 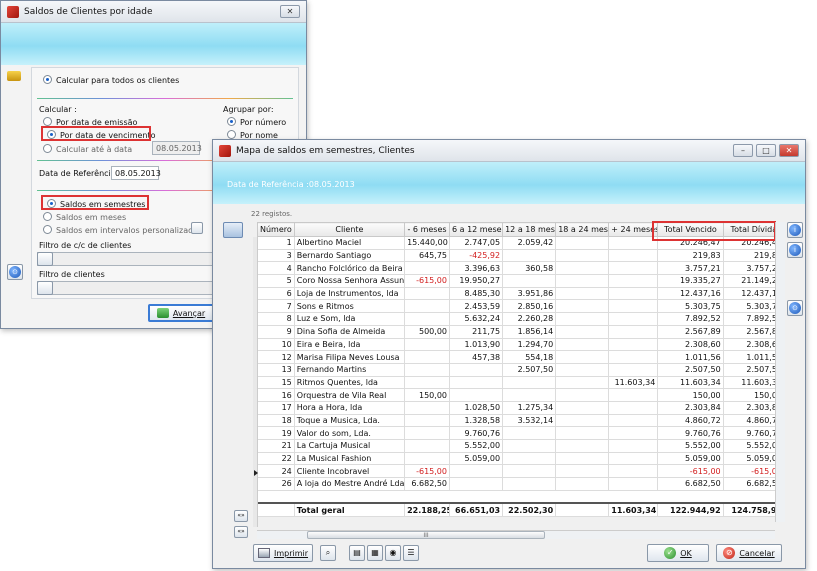 What do you see at coordinates (529, 357) in the screenshot?
I see `table-cell: 554,18` at bounding box center [529, 357].